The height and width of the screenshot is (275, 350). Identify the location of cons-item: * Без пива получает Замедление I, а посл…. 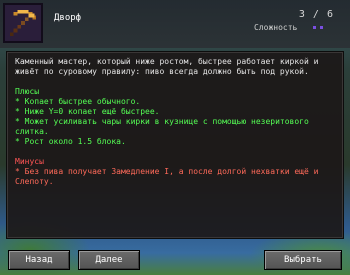
(167, 176).